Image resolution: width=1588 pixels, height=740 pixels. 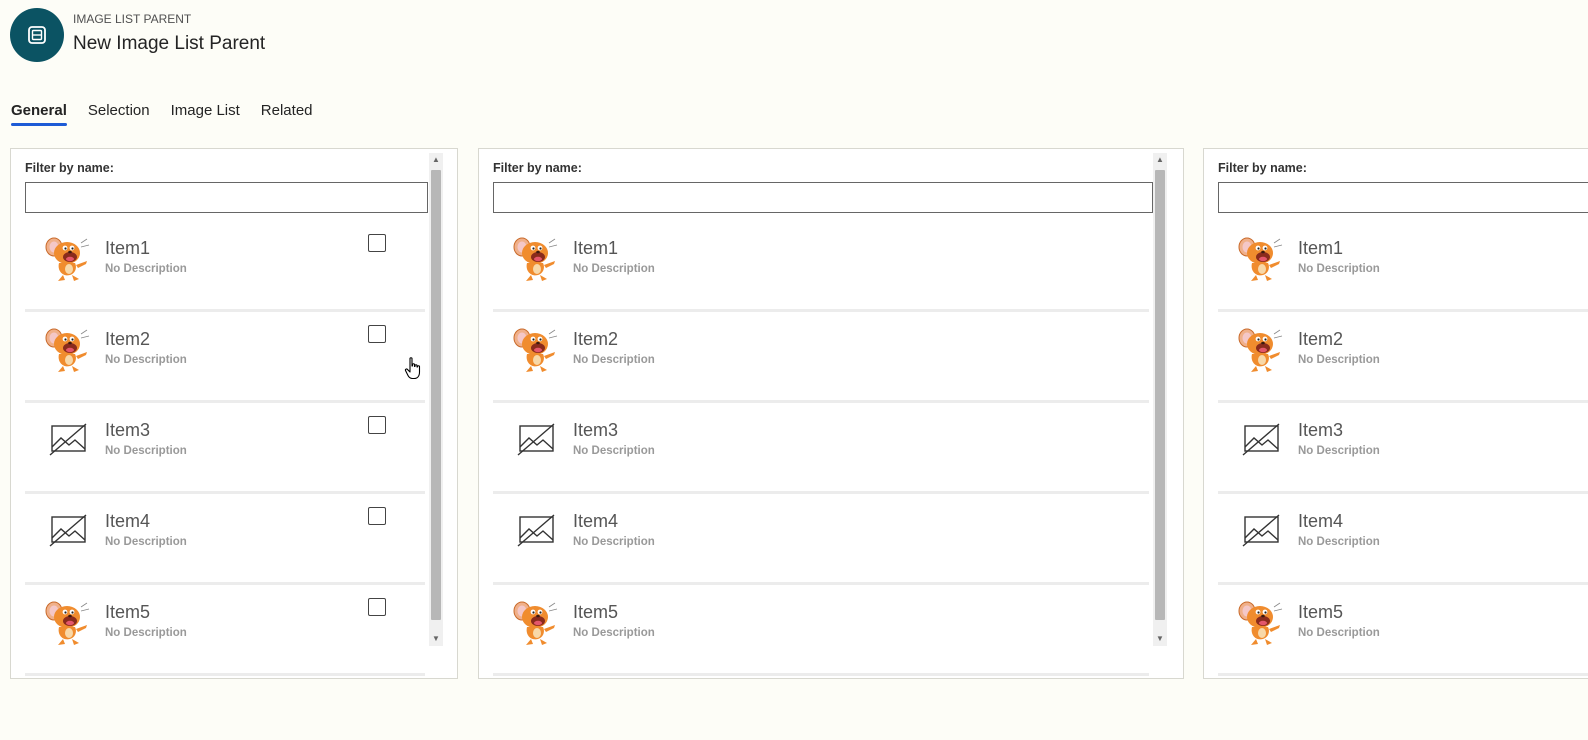 I want to click on entity-type-label: IMAGE LIST PARENT, so click(x=132, y=19).